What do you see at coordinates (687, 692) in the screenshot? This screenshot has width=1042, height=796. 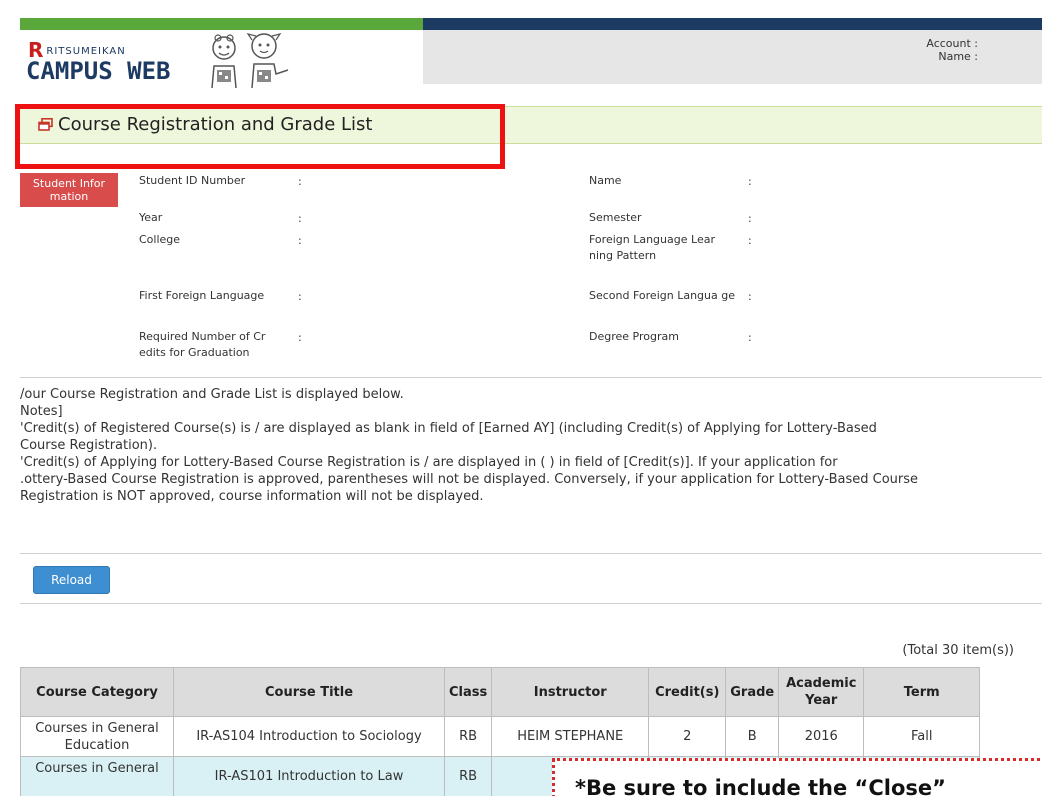 I see `column-header: Credit(s)` at bounding box center [687, 692].